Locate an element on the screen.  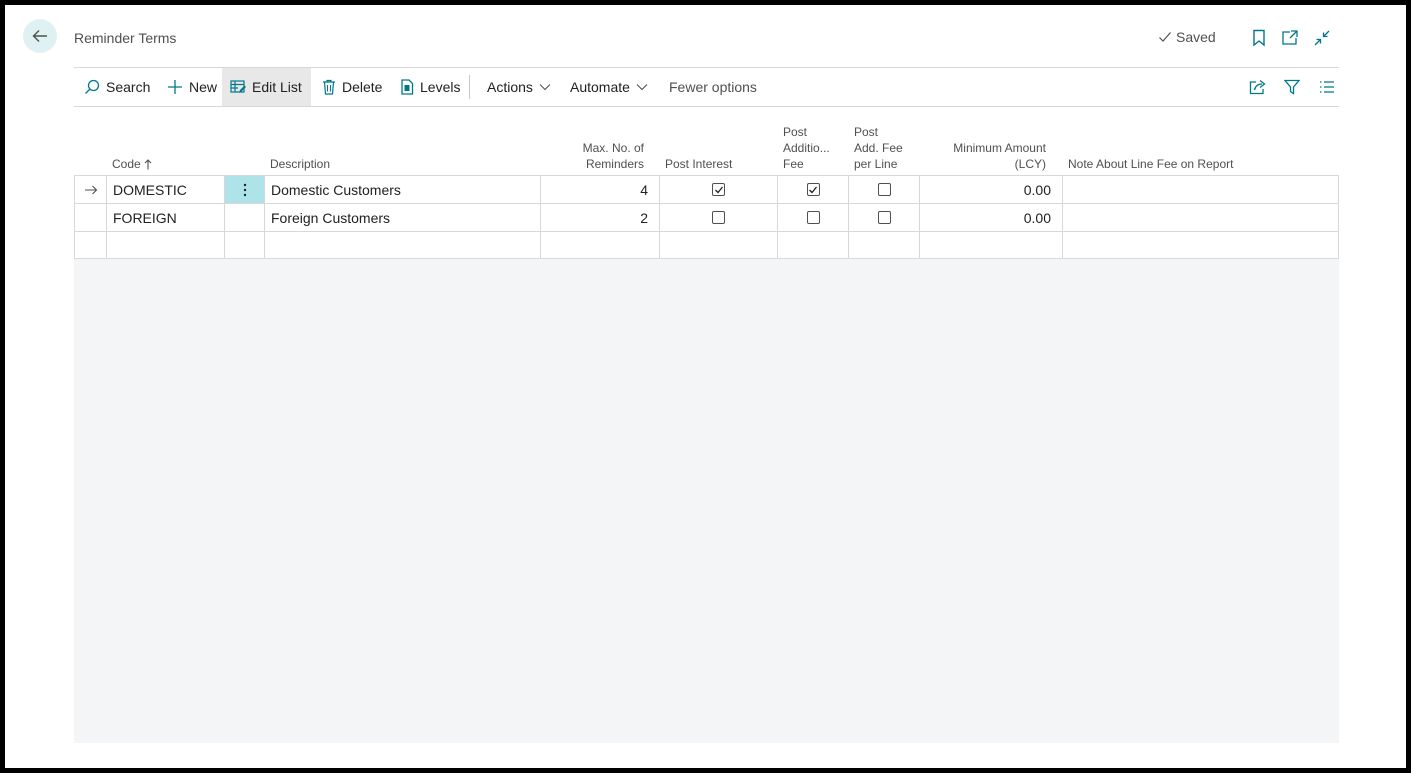
open-new-window-button is located at coordinates (1290, 38).